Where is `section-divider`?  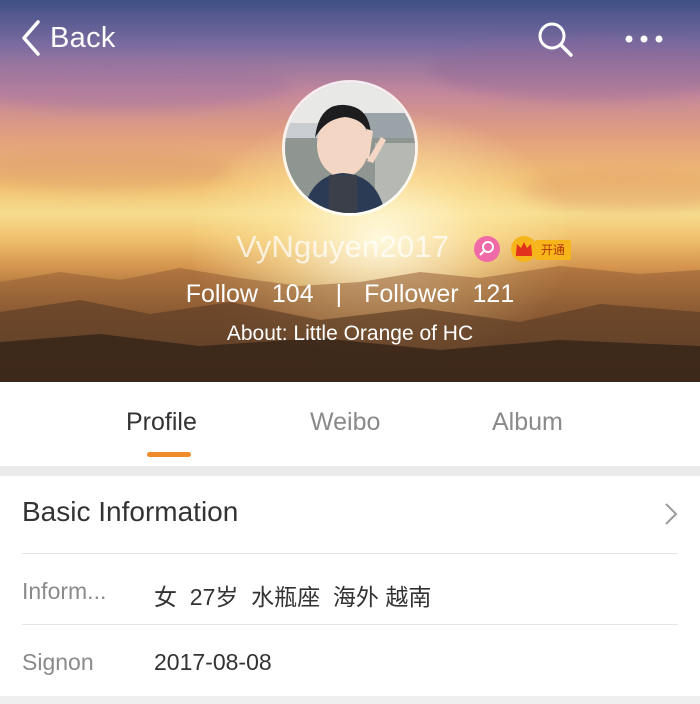 section-divider is located at coordinates (350, 471).